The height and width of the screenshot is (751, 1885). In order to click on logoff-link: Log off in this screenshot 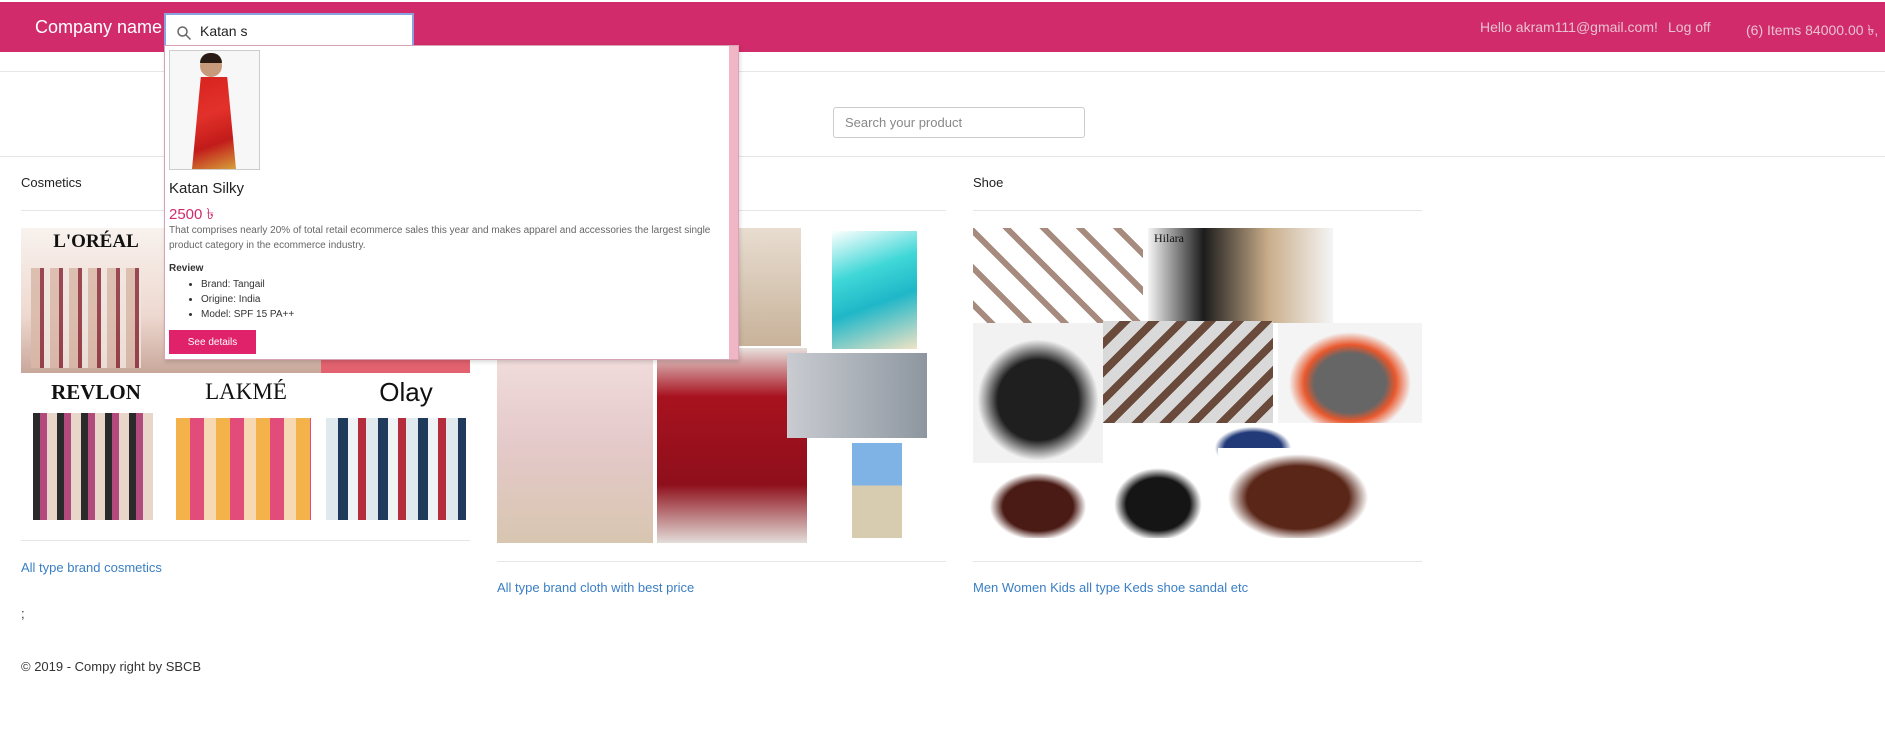, I will do `click(1689, 27)`.